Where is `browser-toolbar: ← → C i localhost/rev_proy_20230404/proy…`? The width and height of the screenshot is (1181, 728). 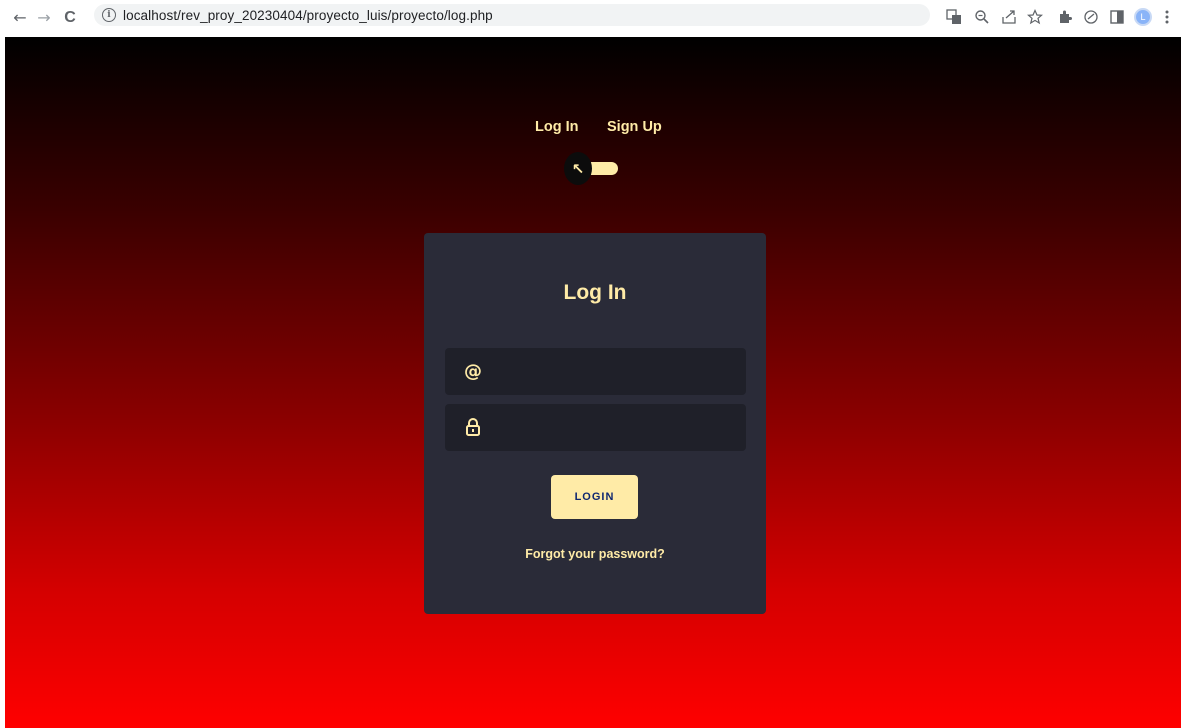
browser-toolbar: ← → C i localhost/rev_proy_20230404/proy… is located at coordinates (590, 18).